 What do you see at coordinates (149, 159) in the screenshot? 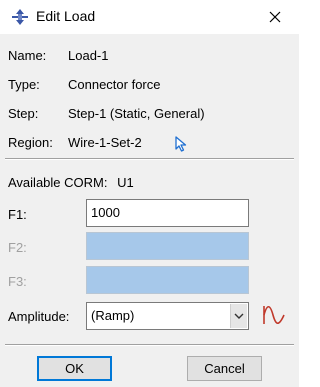
I see `separator-top` at bounding box center [149, 159].